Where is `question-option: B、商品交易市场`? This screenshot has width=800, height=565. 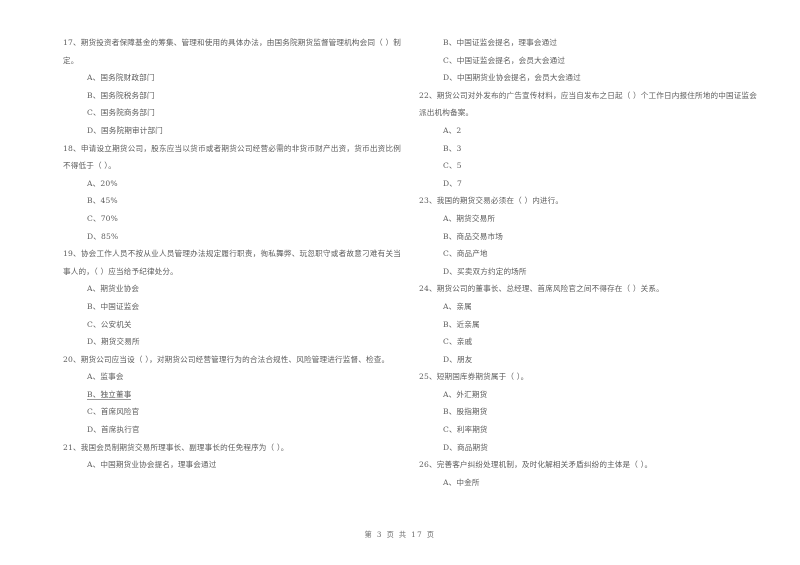
question-option: B、商品交易市场 is located at coordinates (588, 237).